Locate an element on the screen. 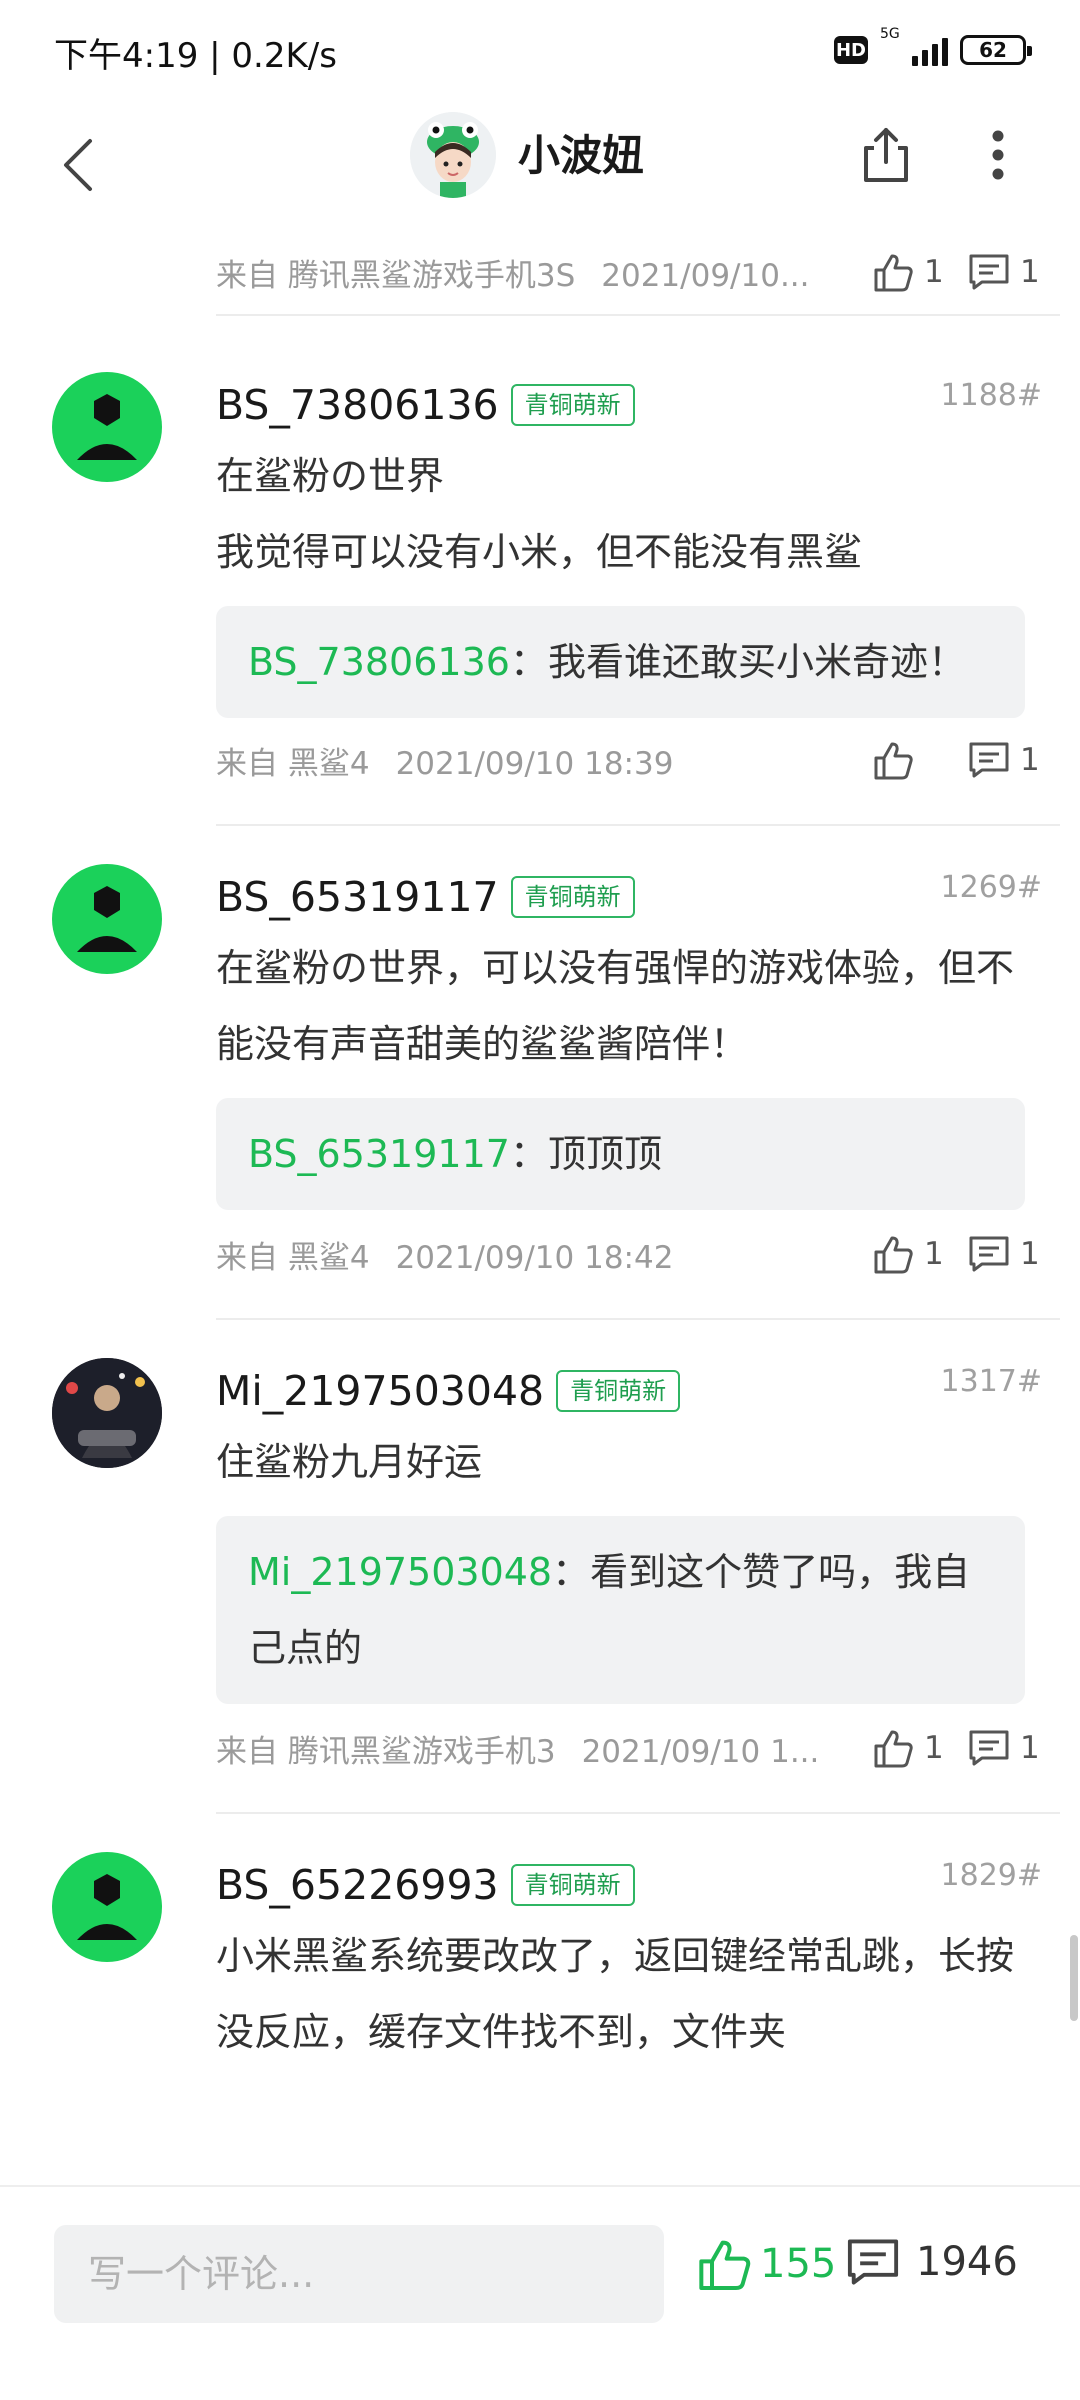 The width and height of the screenshot is (1080, 2400). top-header: 小波妞 is located at coordinates (540, 165).